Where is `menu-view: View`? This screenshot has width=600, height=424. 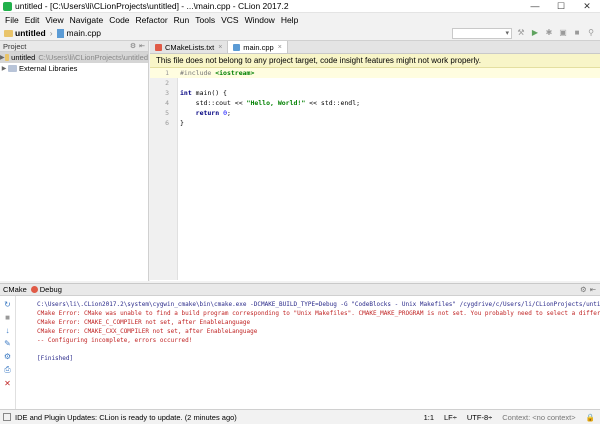
menu-view: View is located at coordinates (54, 20).